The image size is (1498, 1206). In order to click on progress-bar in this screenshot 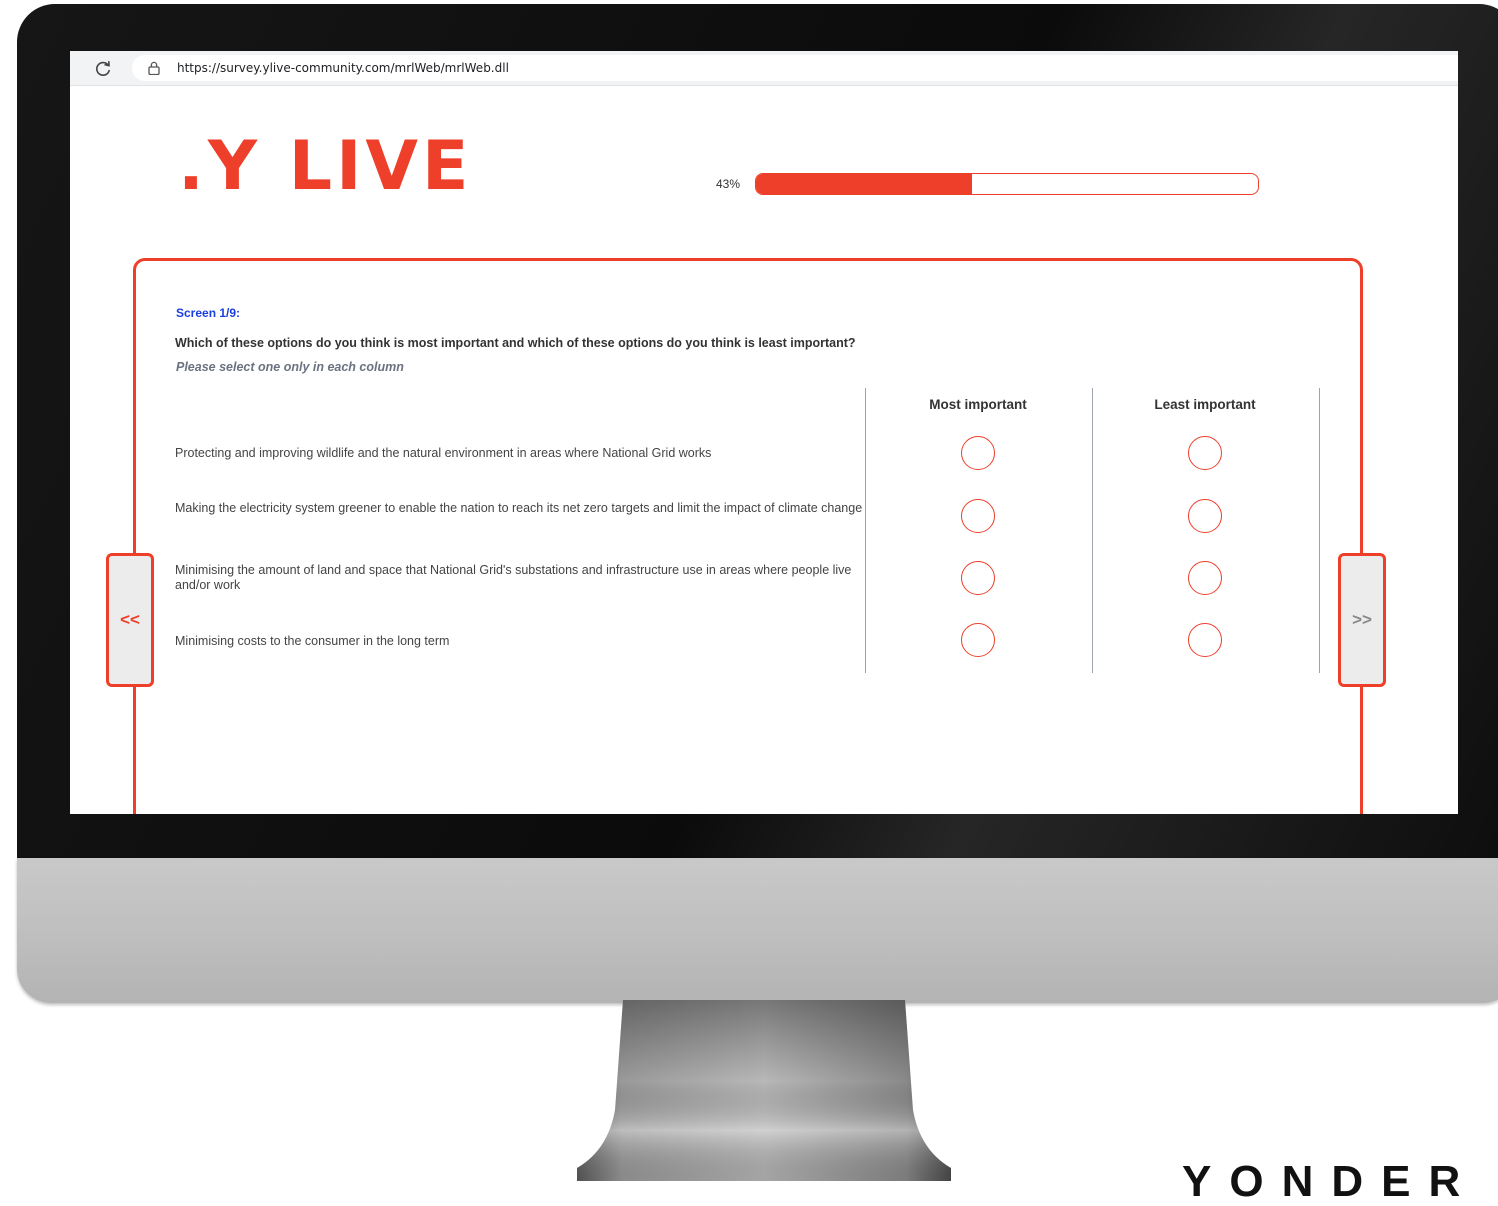, I will do `click(1007, 184)`.